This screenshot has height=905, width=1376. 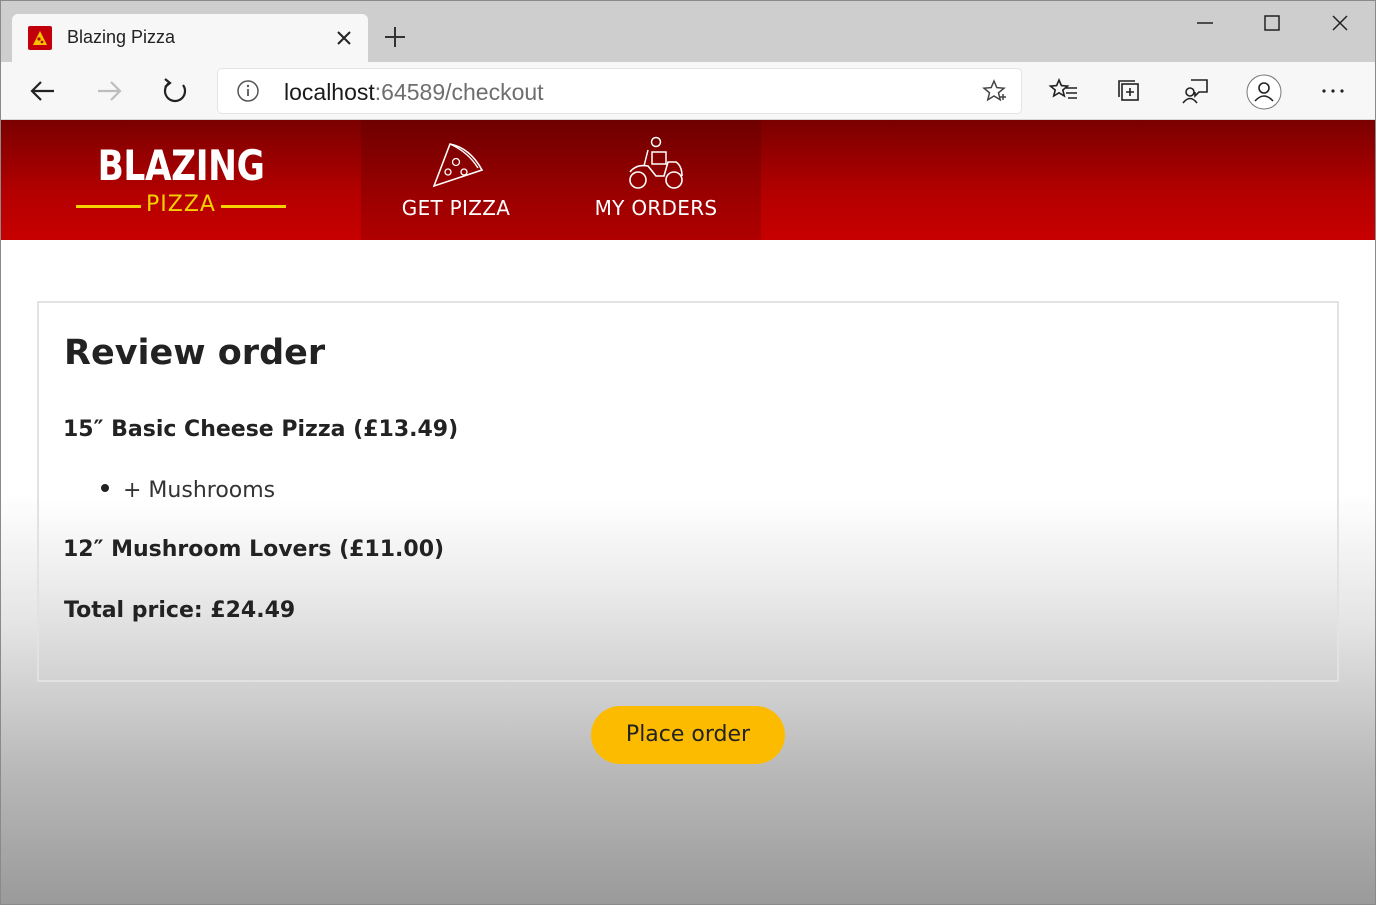 I want to click on browser-titlebar: Blazing Pizza, so click(x=688, y=31).